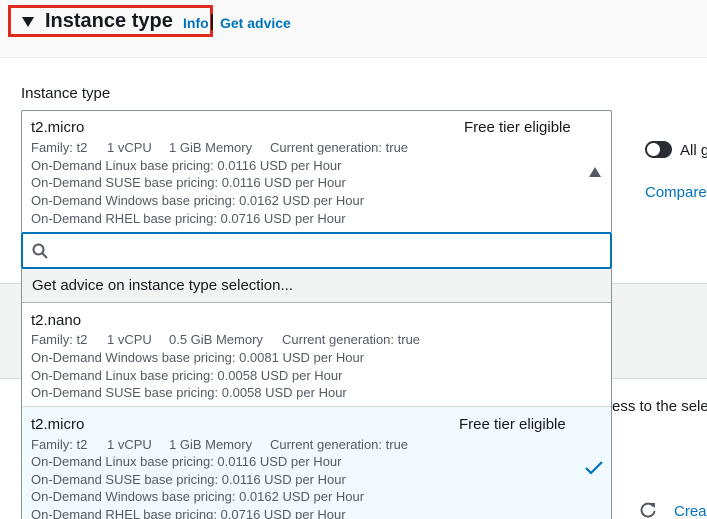 Image resolution: width=707 pixels, height=519 pixels. Describe the element at coordinates (59, 147) in the screenshot. I see `selected-family: Family: t2` at that location.